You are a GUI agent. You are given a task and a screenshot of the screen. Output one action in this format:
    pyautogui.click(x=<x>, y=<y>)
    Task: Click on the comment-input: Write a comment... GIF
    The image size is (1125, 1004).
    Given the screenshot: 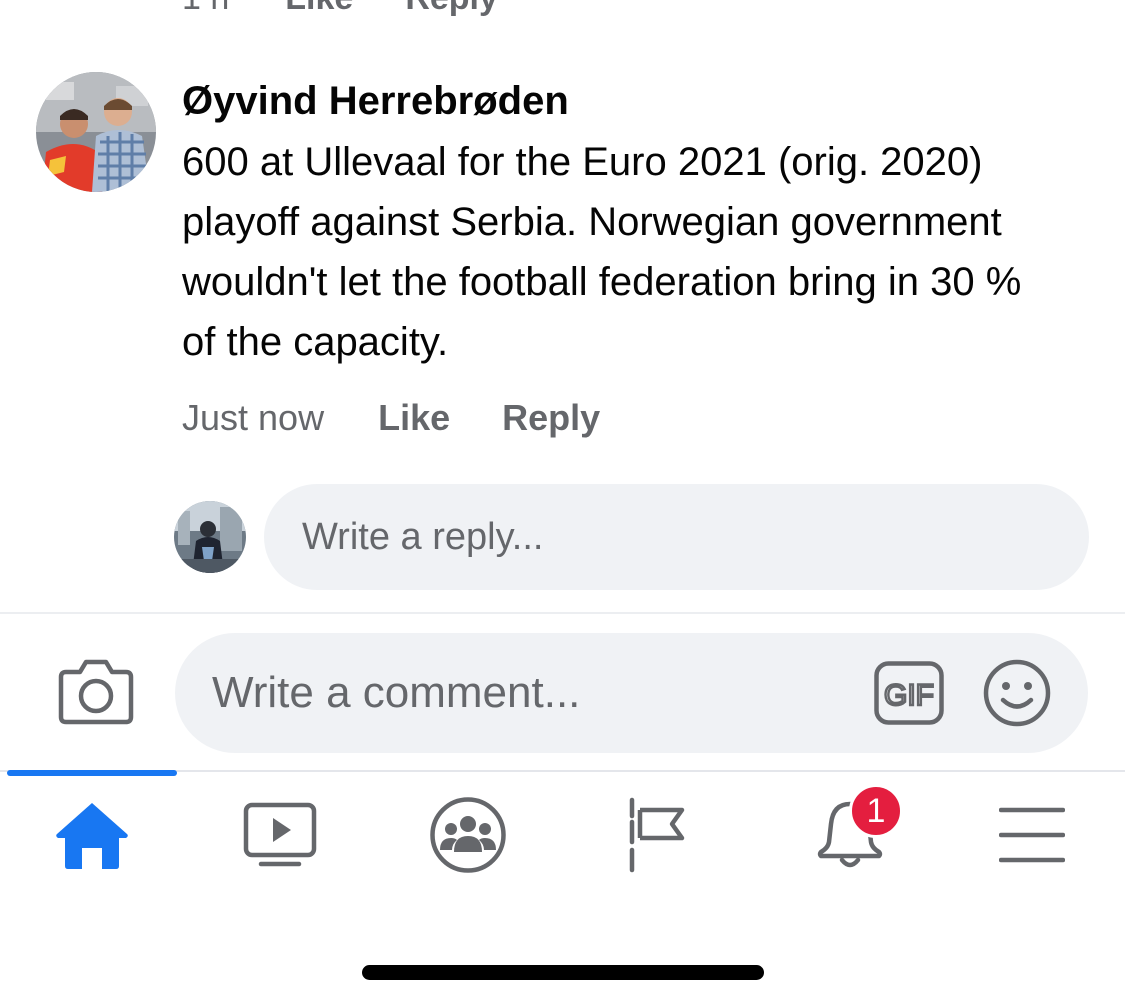 What is the action you would take?
    pyautogui.click(x=631, y=693)
    